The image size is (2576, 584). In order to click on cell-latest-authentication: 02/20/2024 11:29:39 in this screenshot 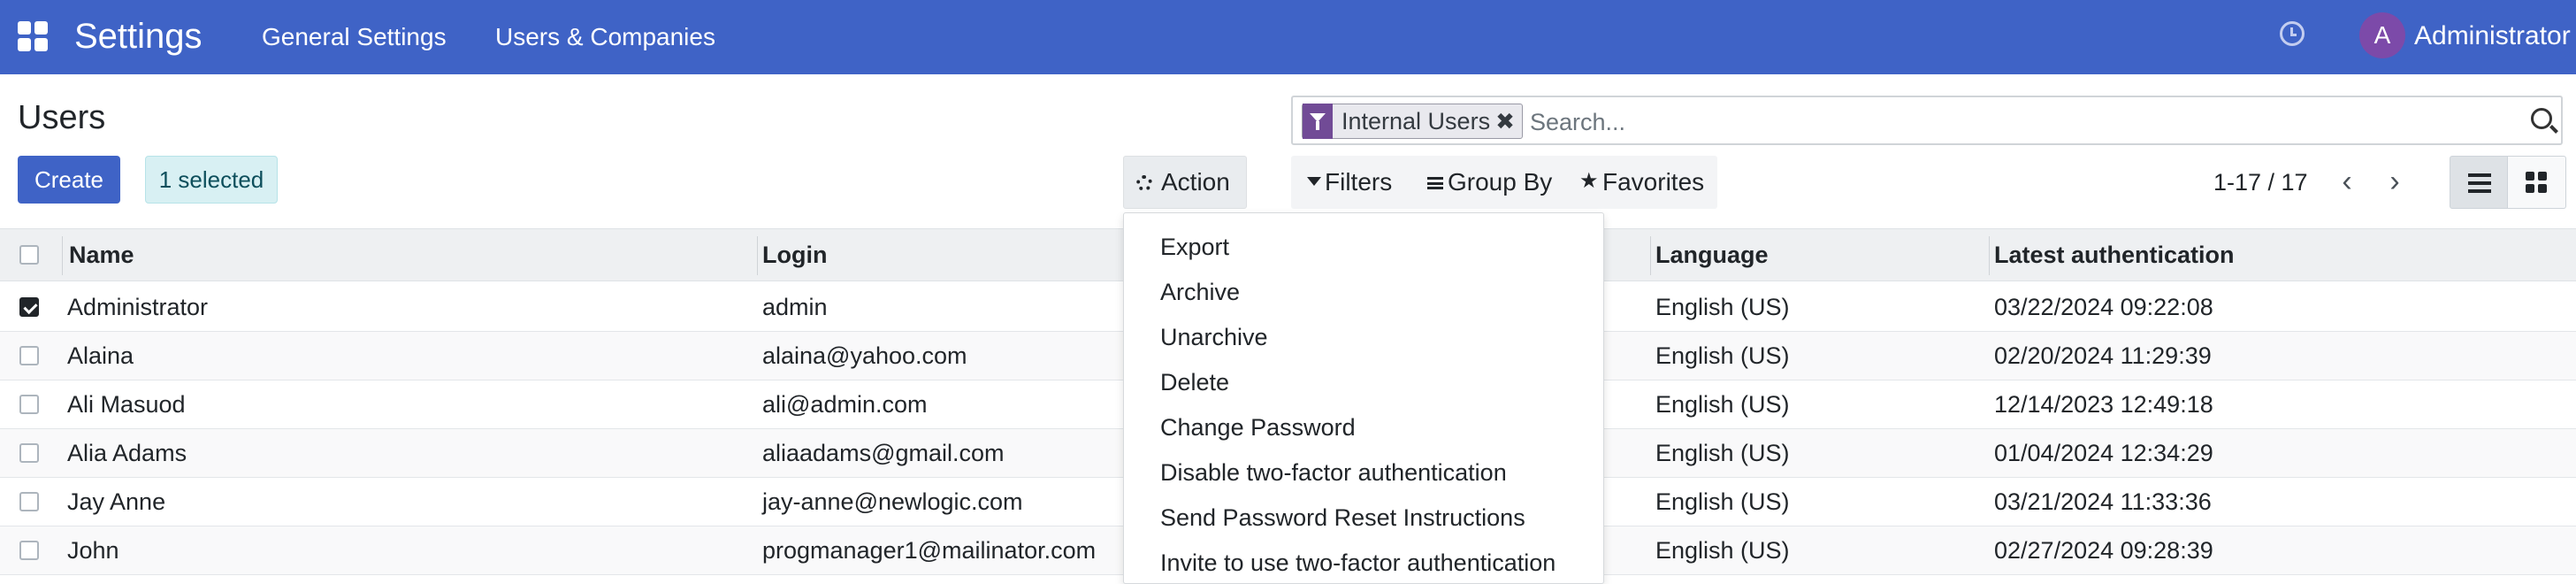, I will do `click(2103, 356)`.